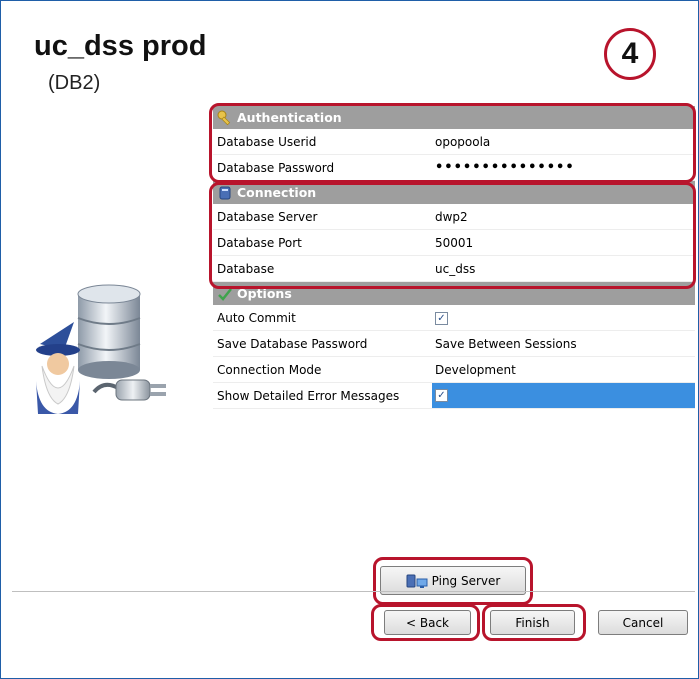  What do you see at coordinates (532, 622) in the screenshot?
I see `finish-button: Finish` at bounding box center [532, 622].